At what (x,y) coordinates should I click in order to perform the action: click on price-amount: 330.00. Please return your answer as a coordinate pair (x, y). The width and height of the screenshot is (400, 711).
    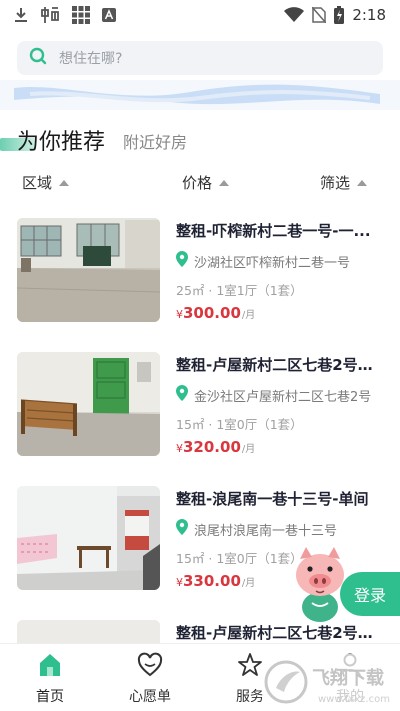
    Looking at the image, I should click on (212, 581).